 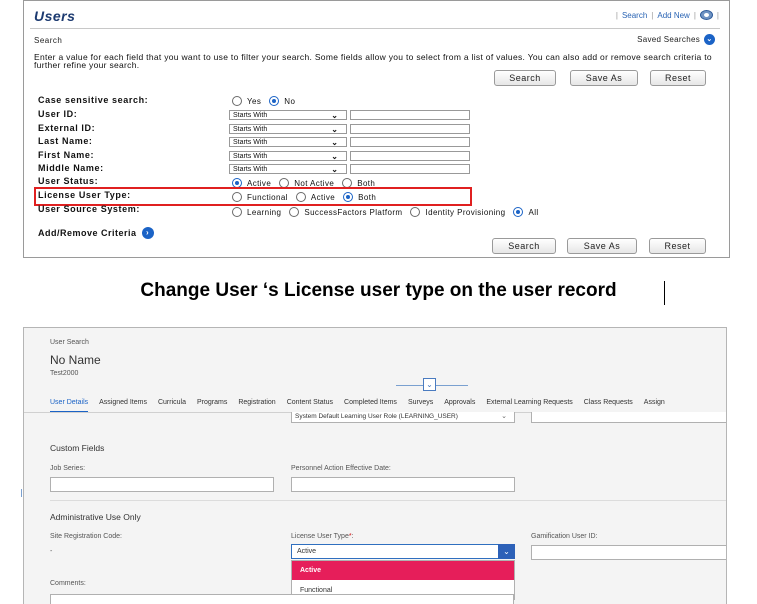 What do you see at coordinates (256, 406) in the screenshot?
I see `tab-registration: Registration` at bounding box center [256, 406].